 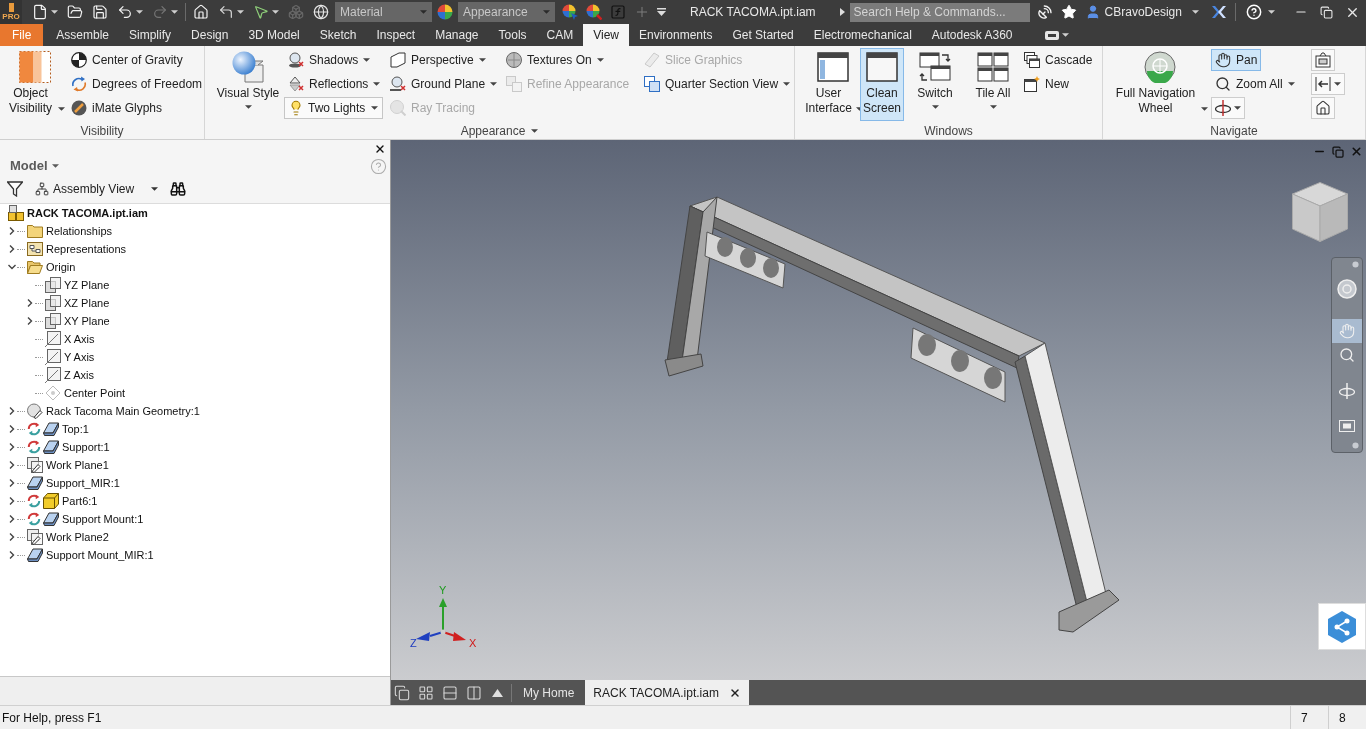 I want to click on ribbon-large-button: Object Visibility, so click(x=35, y=84).